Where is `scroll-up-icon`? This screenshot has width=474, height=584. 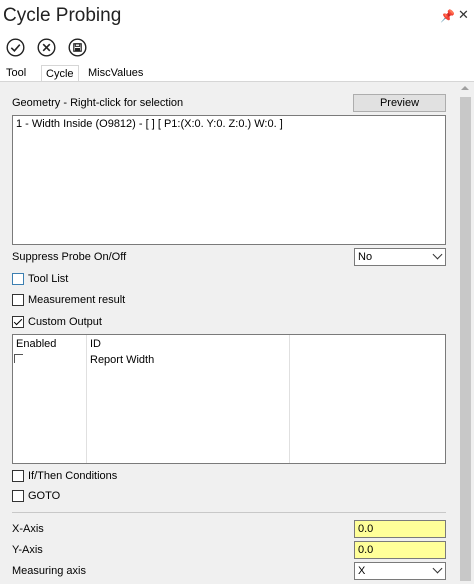 scroll-up-icon is located at coordinates (465, 88).